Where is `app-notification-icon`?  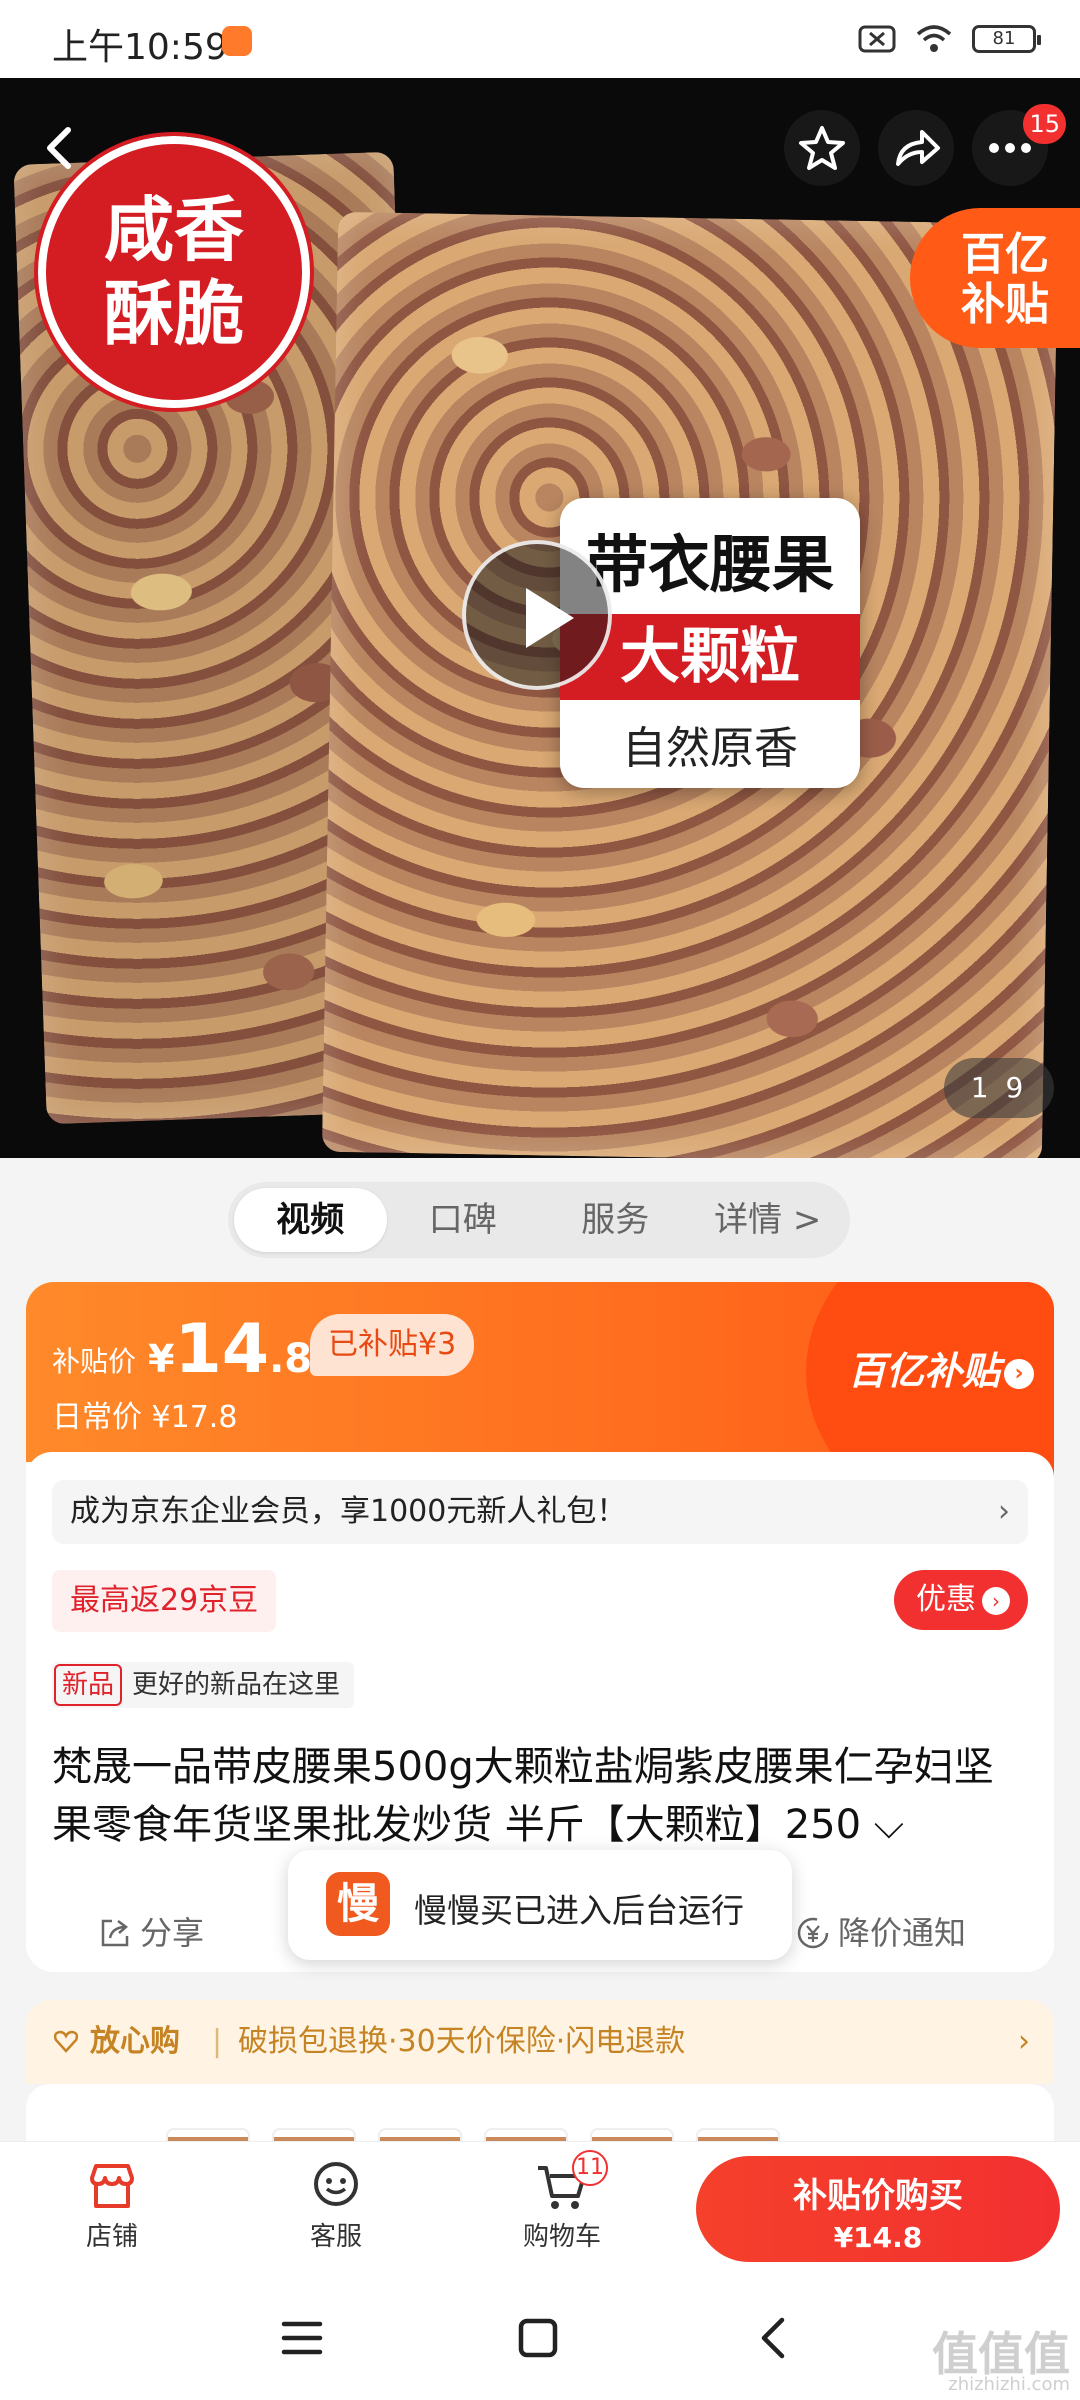 app-notification-icon is located at coordinates (237, 41).